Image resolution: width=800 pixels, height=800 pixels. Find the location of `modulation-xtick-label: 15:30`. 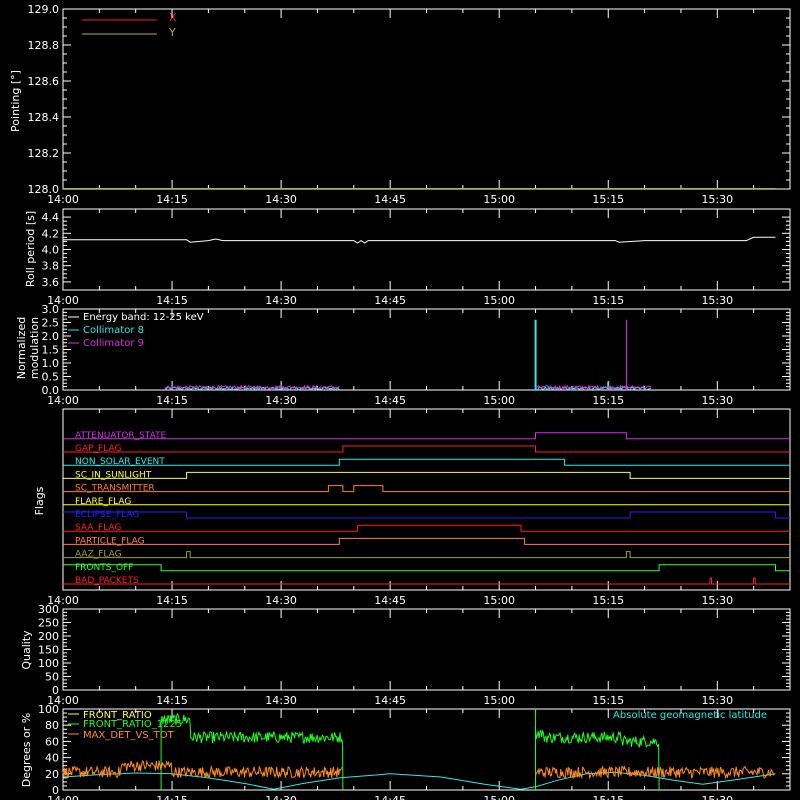

modulation-xtick-label: 15:30 is located at coordinates (717, 400).